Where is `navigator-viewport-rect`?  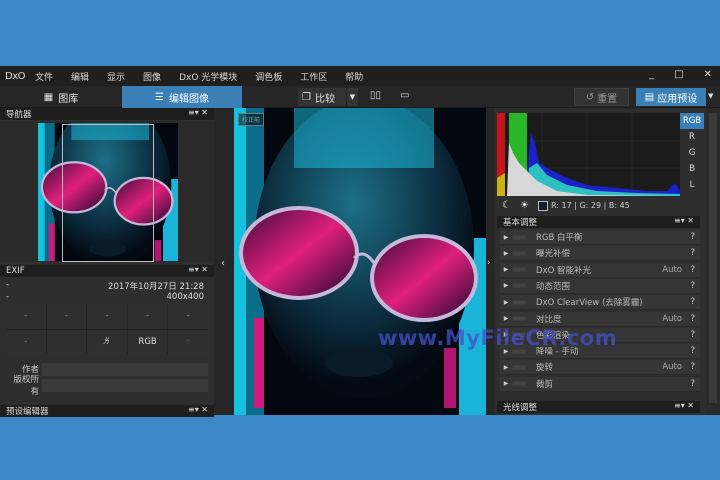
navigator-viewport-rect is located at coordinates (108, 193).